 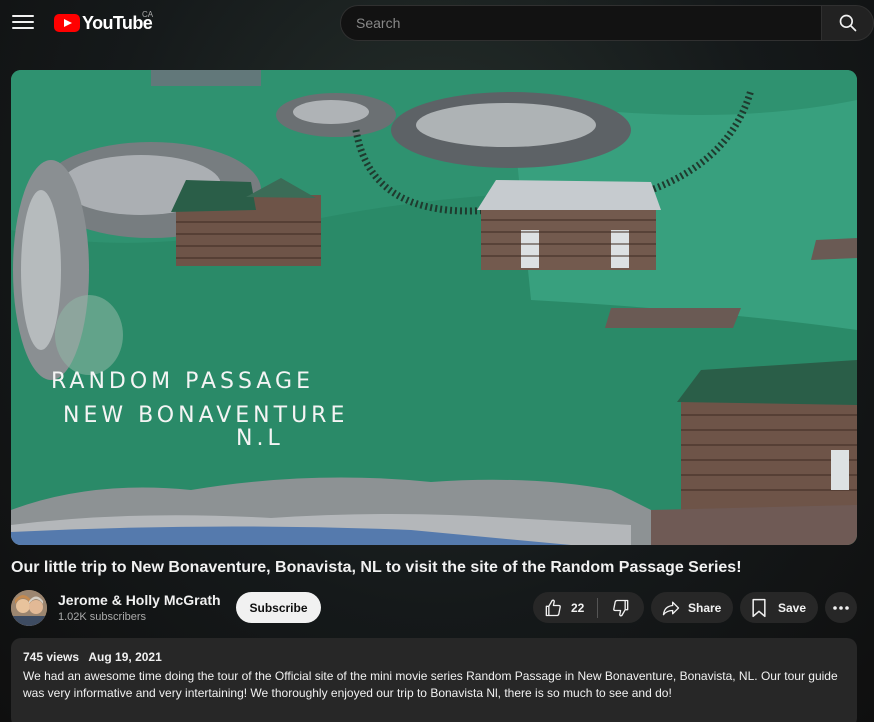 I want to click on upload-date: Aug 19, 2021, so click(x=125, y=657).